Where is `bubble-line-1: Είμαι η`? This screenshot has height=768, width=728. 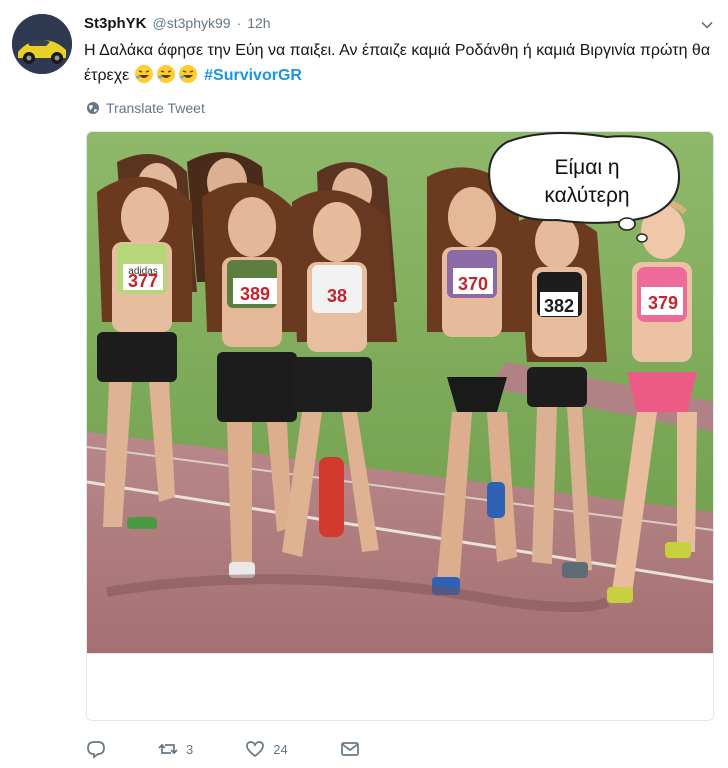
bubble-line-1: Είμαι η is located at coordinates (586, 167).